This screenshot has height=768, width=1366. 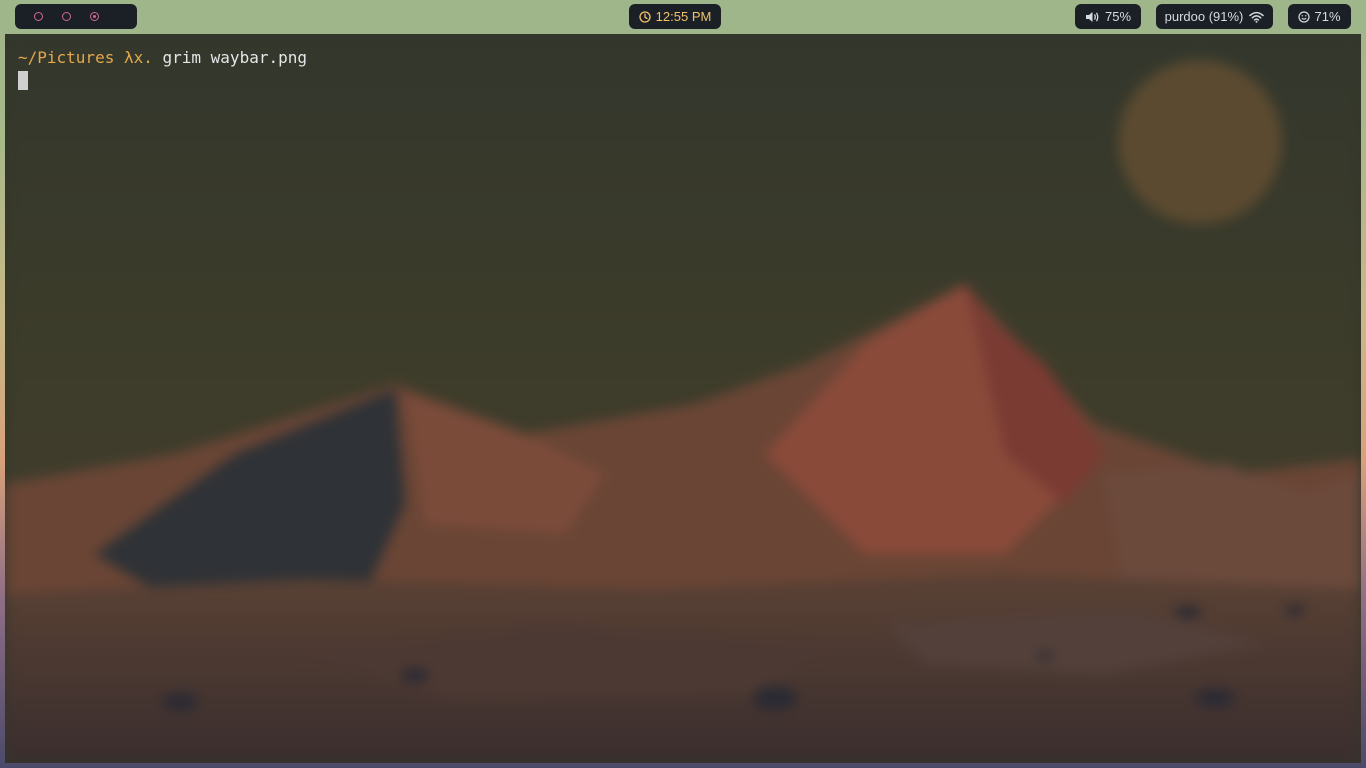 I want to click on battery-module: 71%, so click(x=1319, y=16).